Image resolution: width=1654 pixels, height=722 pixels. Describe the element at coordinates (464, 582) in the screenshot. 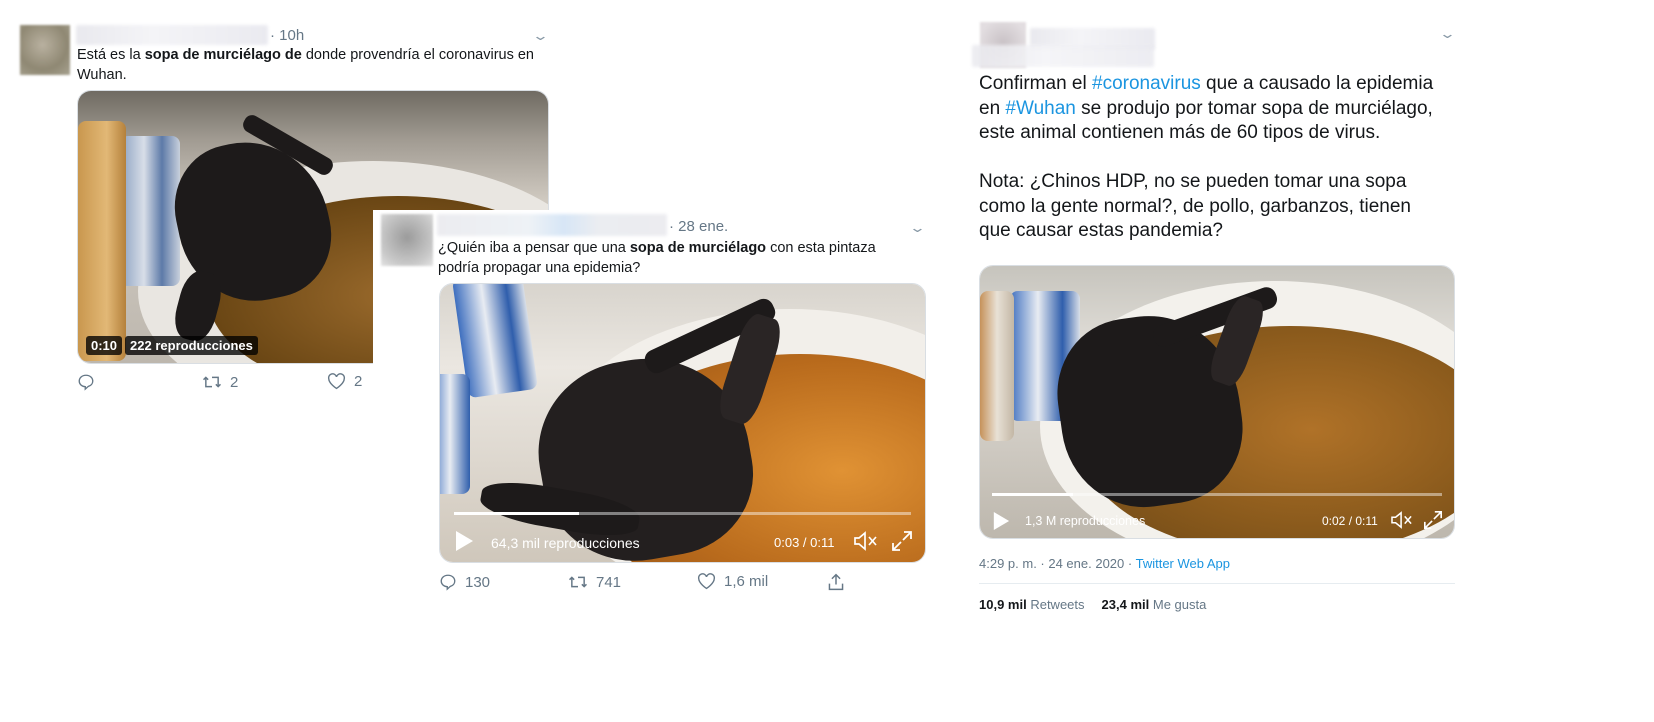

I see `reply-button: 130` at that location.